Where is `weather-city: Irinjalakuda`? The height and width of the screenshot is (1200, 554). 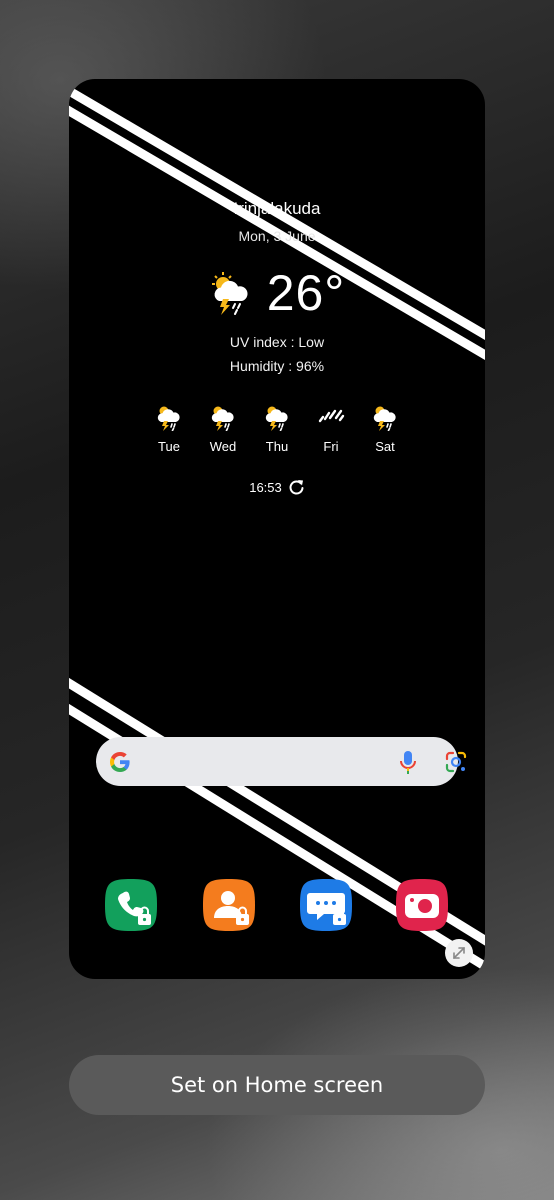
weather-city: Irinjalakuda is located at coordinates (277, 208).